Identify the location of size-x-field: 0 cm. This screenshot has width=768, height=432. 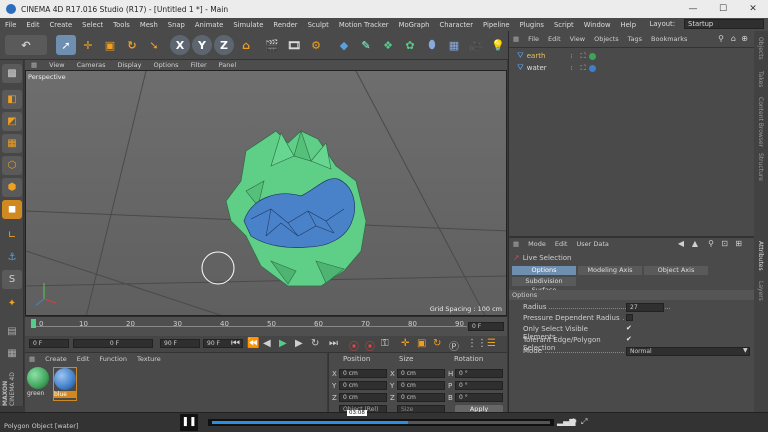
(421, 373).